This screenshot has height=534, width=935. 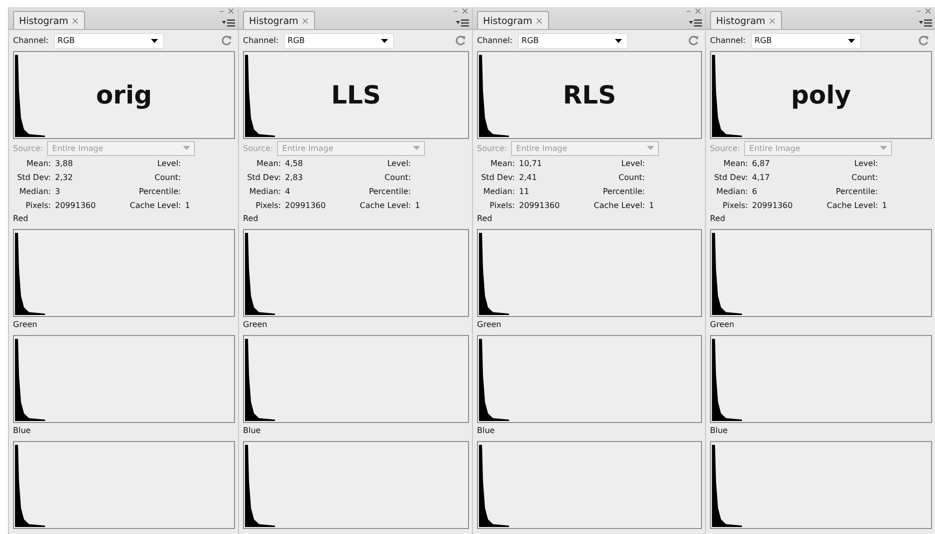 I want to click on stat-value: 4, so click(x=288, y=192).